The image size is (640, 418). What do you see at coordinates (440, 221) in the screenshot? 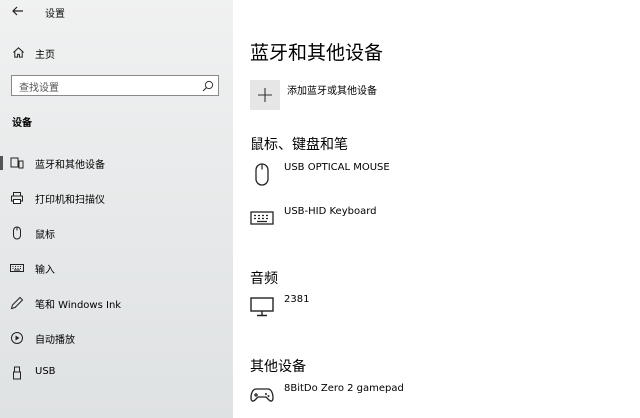
I see `device-item-keyboard: USB-HID Keyboard` at bounding box center [440, 221].